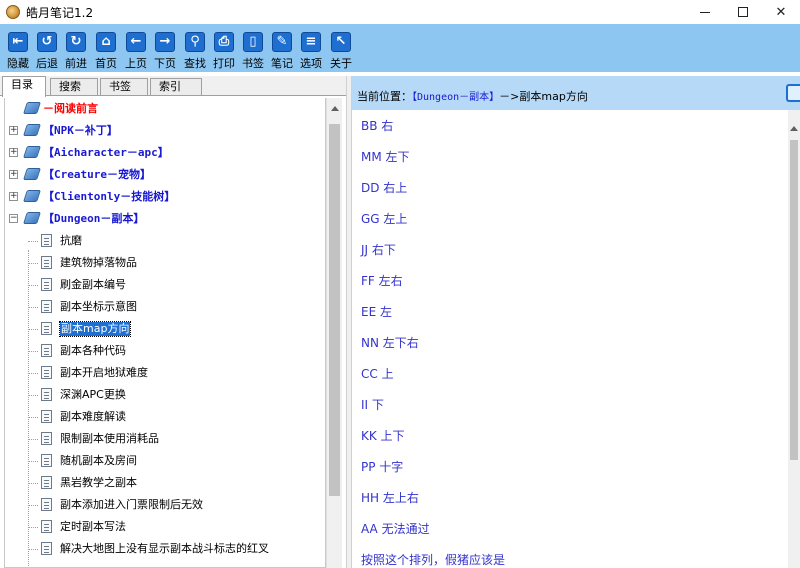  Describe the element at coordinates (47, 49) in the screenshot. I see `toolbar-button-back: ↺ 后退` at that location.